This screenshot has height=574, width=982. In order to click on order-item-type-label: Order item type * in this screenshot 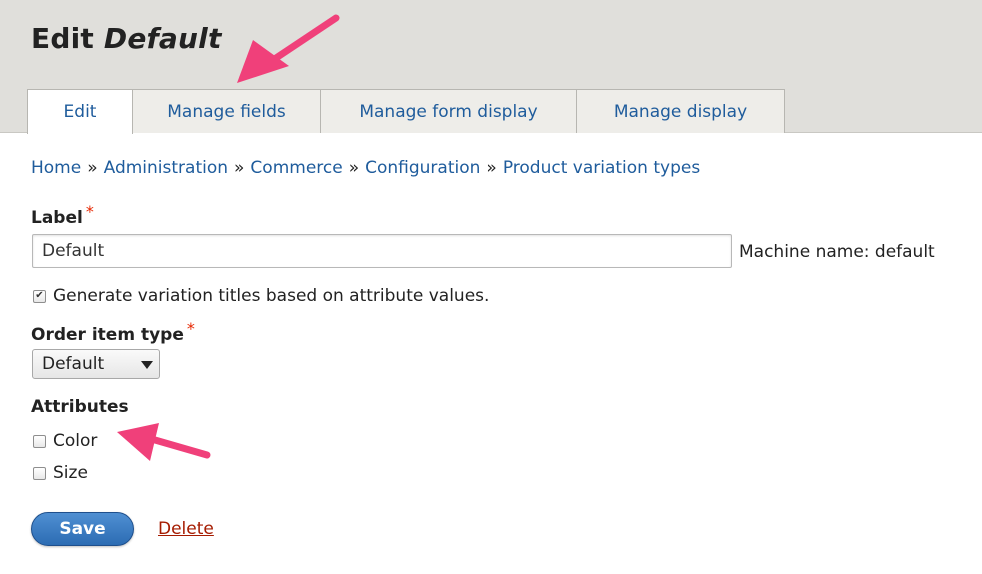, I will do `click(113, 332)`.